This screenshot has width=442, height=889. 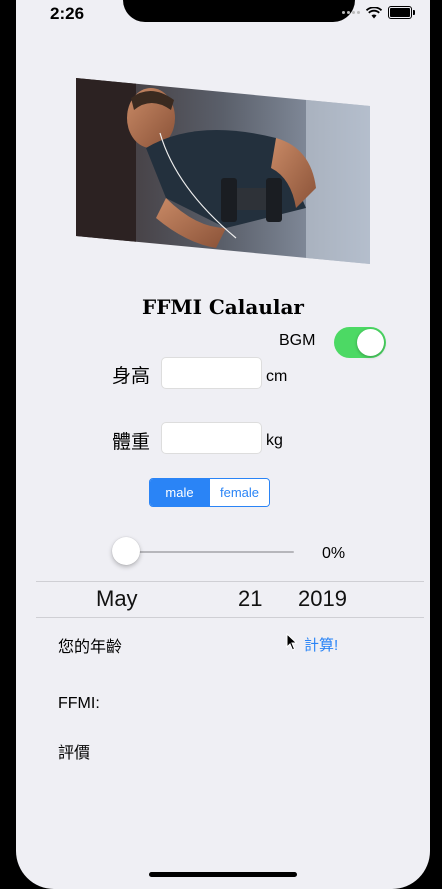 What do you see at coordinates (223, 874) in the screenshot?
I see `home-indicator` at bounding box center [223, 874].